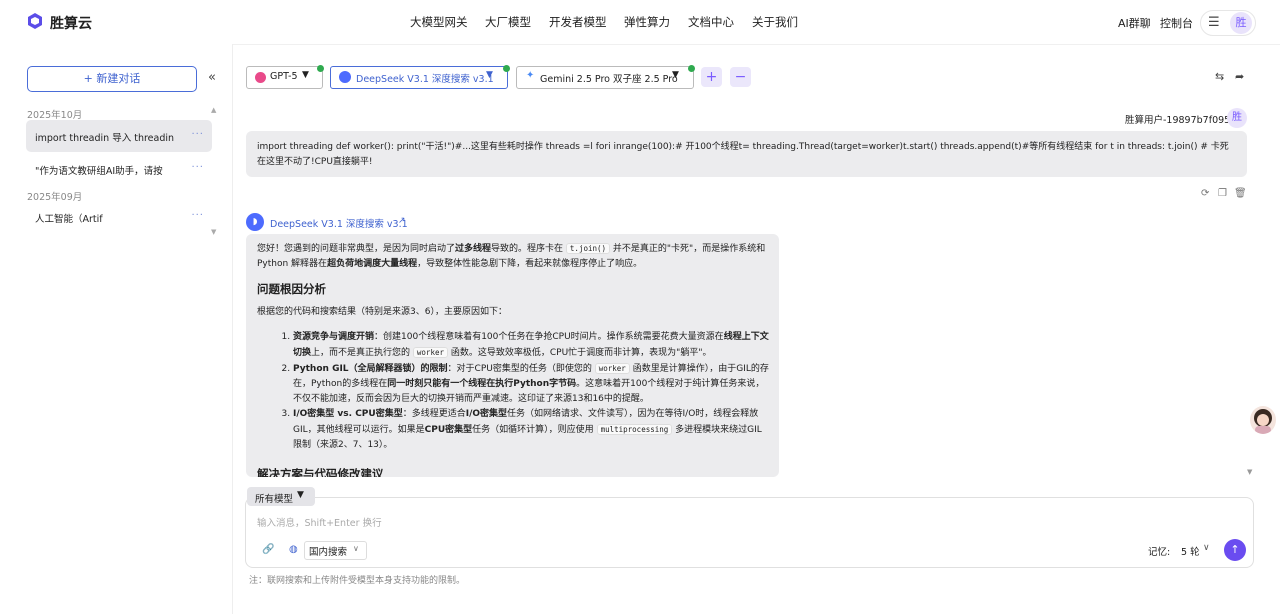  What do you see at coordinates (1190, 551) in the screenshot?
I see `memory-select: 5 轮` at bounding box center [1190, 551].